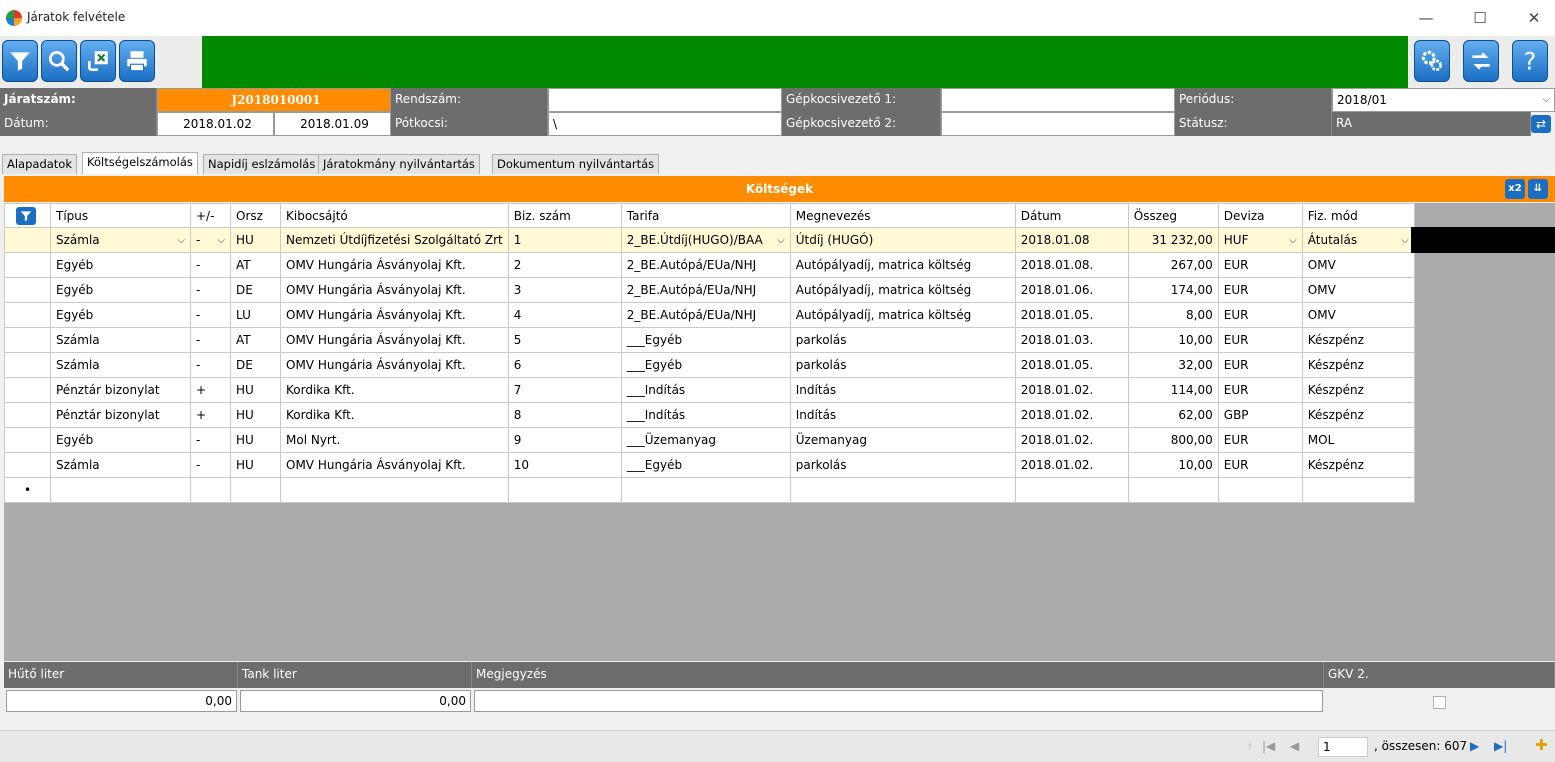 The width and height of the screenshot is (1555, 762). I want to click on tank-liter-label: Tank liter, so click(355, 675).